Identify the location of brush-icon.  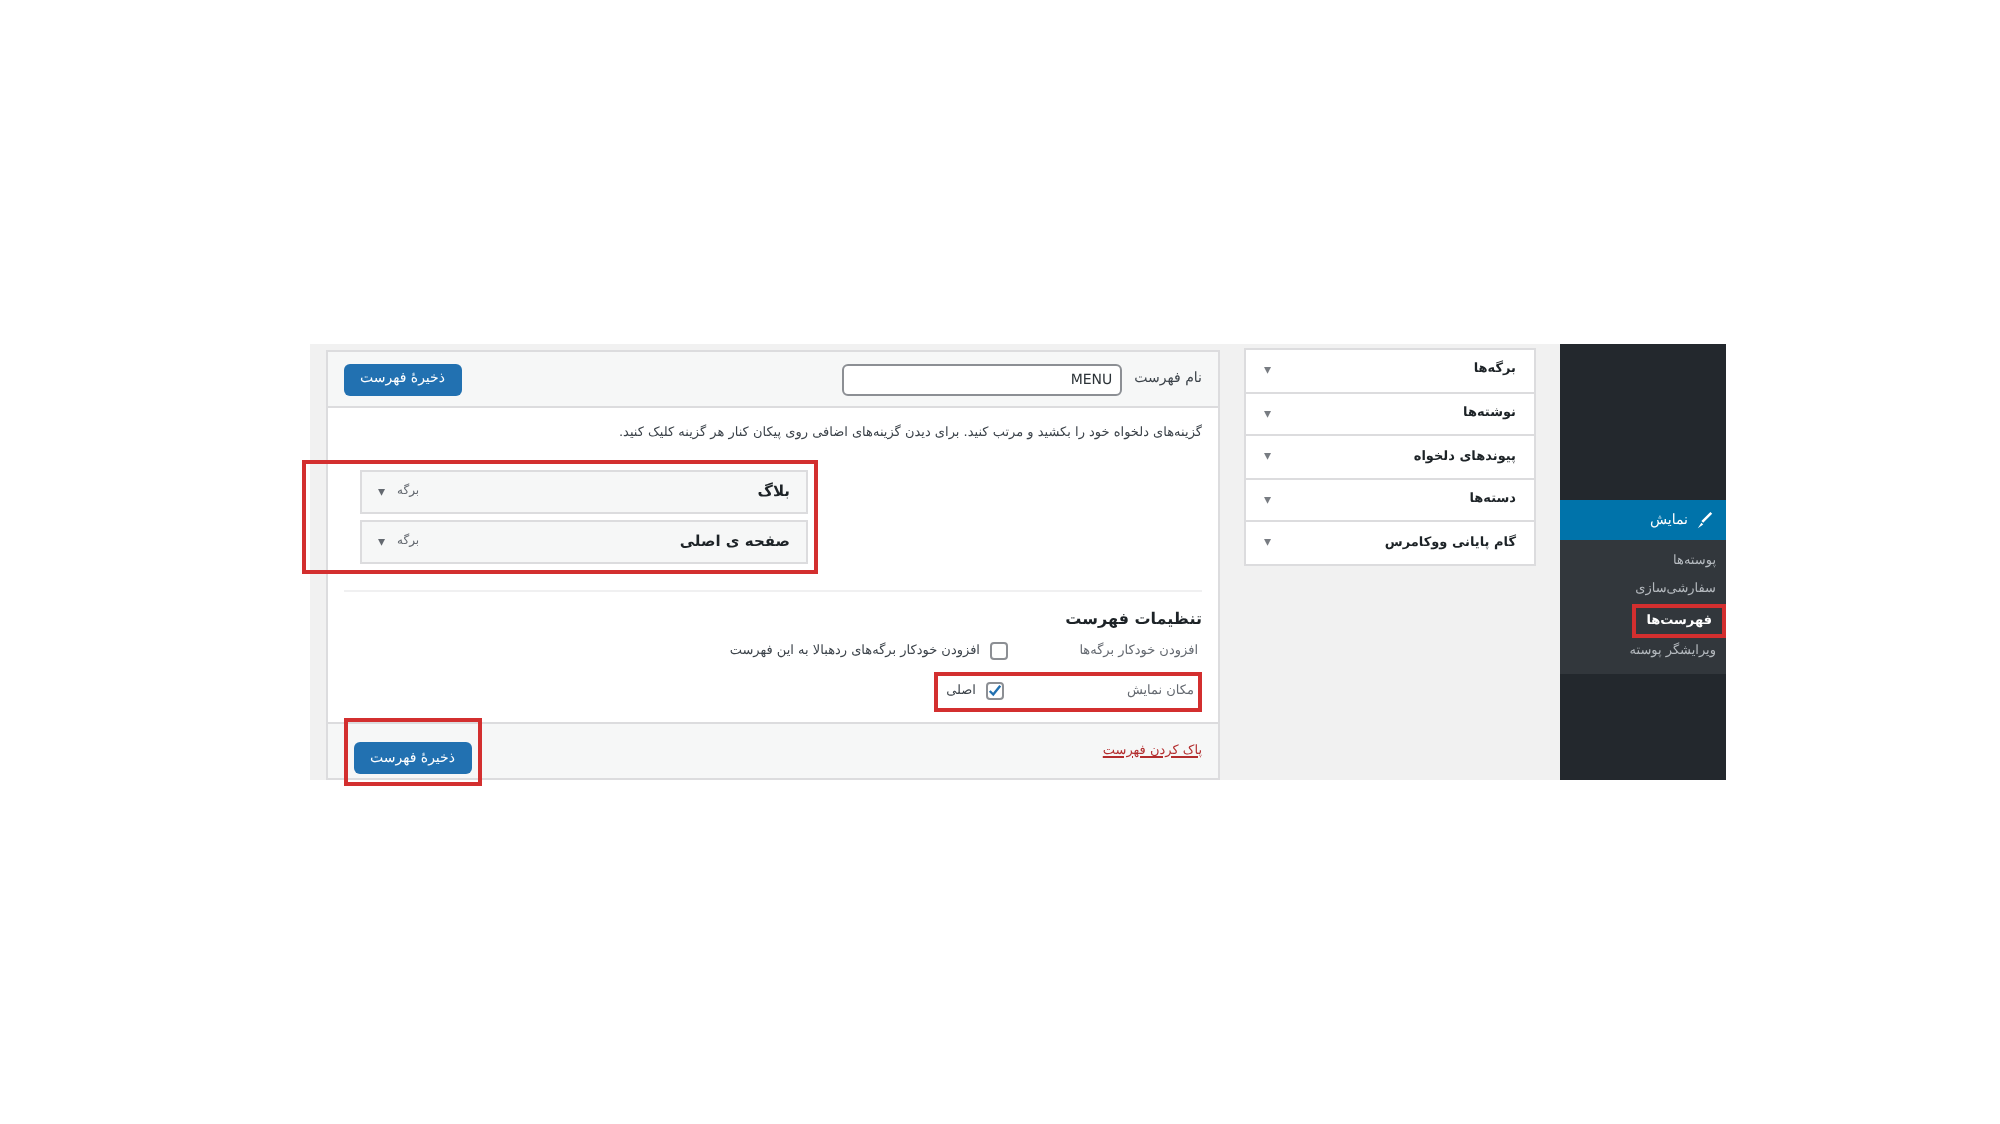
(1705, 520).